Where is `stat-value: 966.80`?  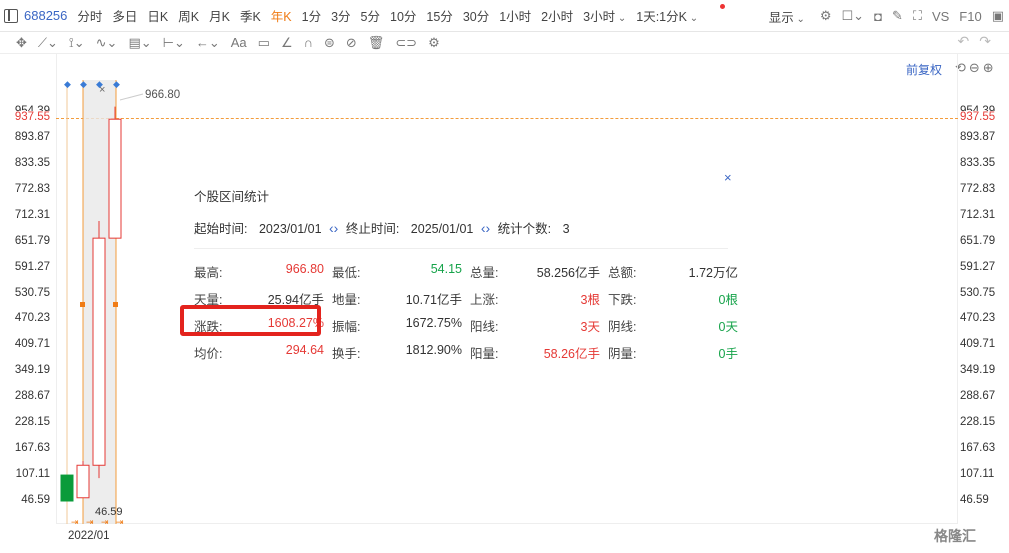 stat-value: 966.80 is located at coordinates (304, 269).